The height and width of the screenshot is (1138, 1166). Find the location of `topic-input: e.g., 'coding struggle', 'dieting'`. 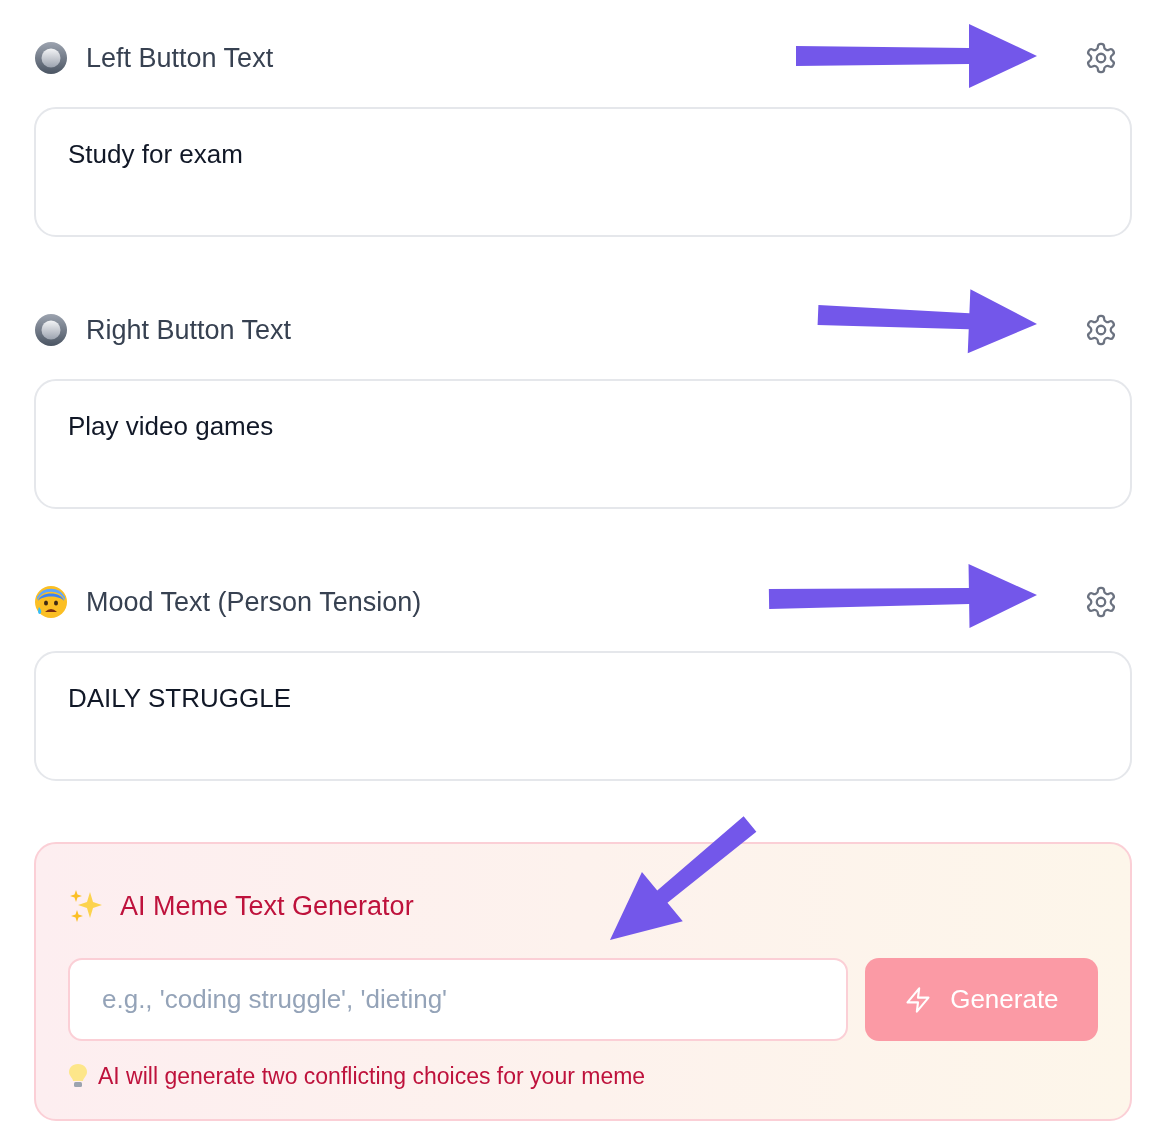

topic-input: e.g., 'coding struggle', 'dieting' is located at coordinates (458, 999).